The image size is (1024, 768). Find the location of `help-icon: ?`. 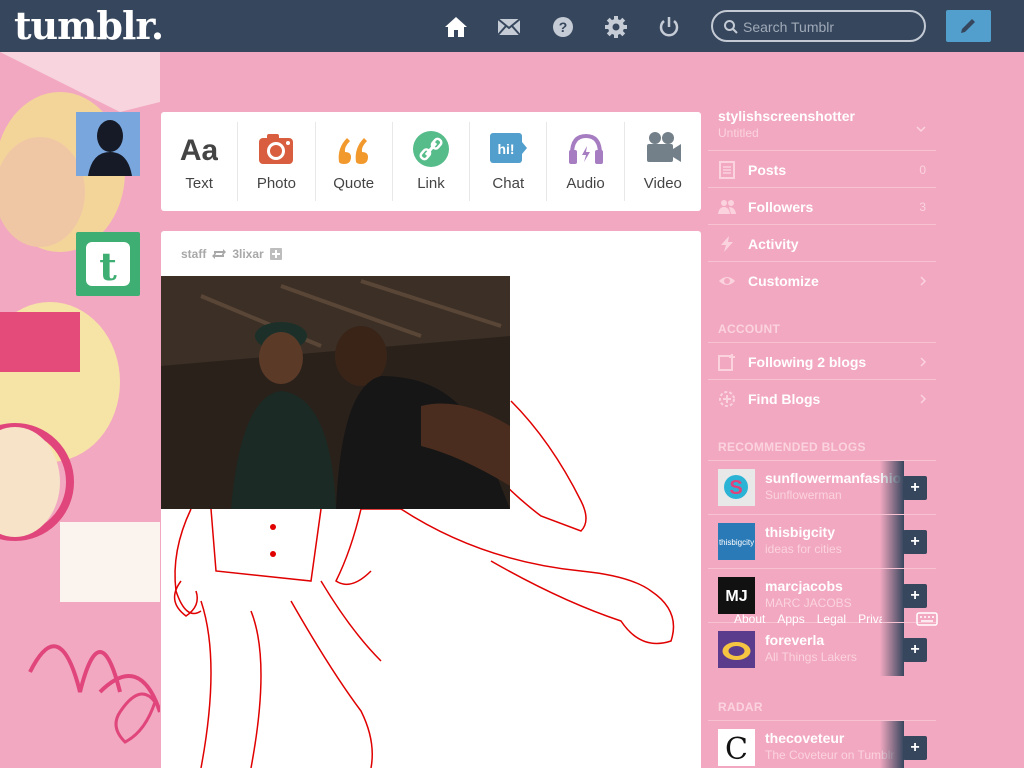

help-icon: ? is located at coordinates (563, 27).